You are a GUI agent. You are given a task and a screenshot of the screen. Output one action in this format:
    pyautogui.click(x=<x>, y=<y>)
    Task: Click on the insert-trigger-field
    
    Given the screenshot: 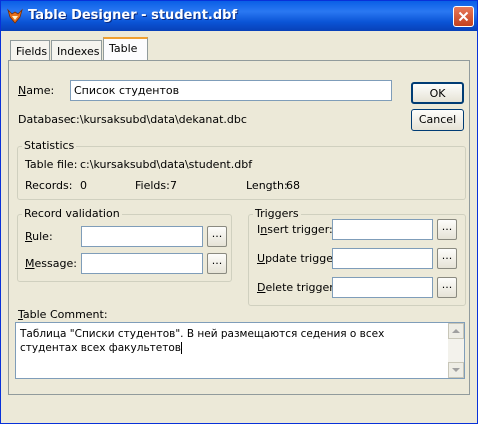 What is the action you would take?
    pyautogui.click(x=382, y=229)
    